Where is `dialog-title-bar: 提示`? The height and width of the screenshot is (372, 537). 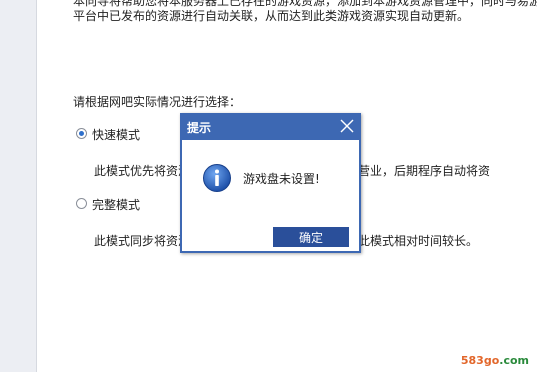
dialog-title-bar: 提示 is located at coordinates (270, 126).